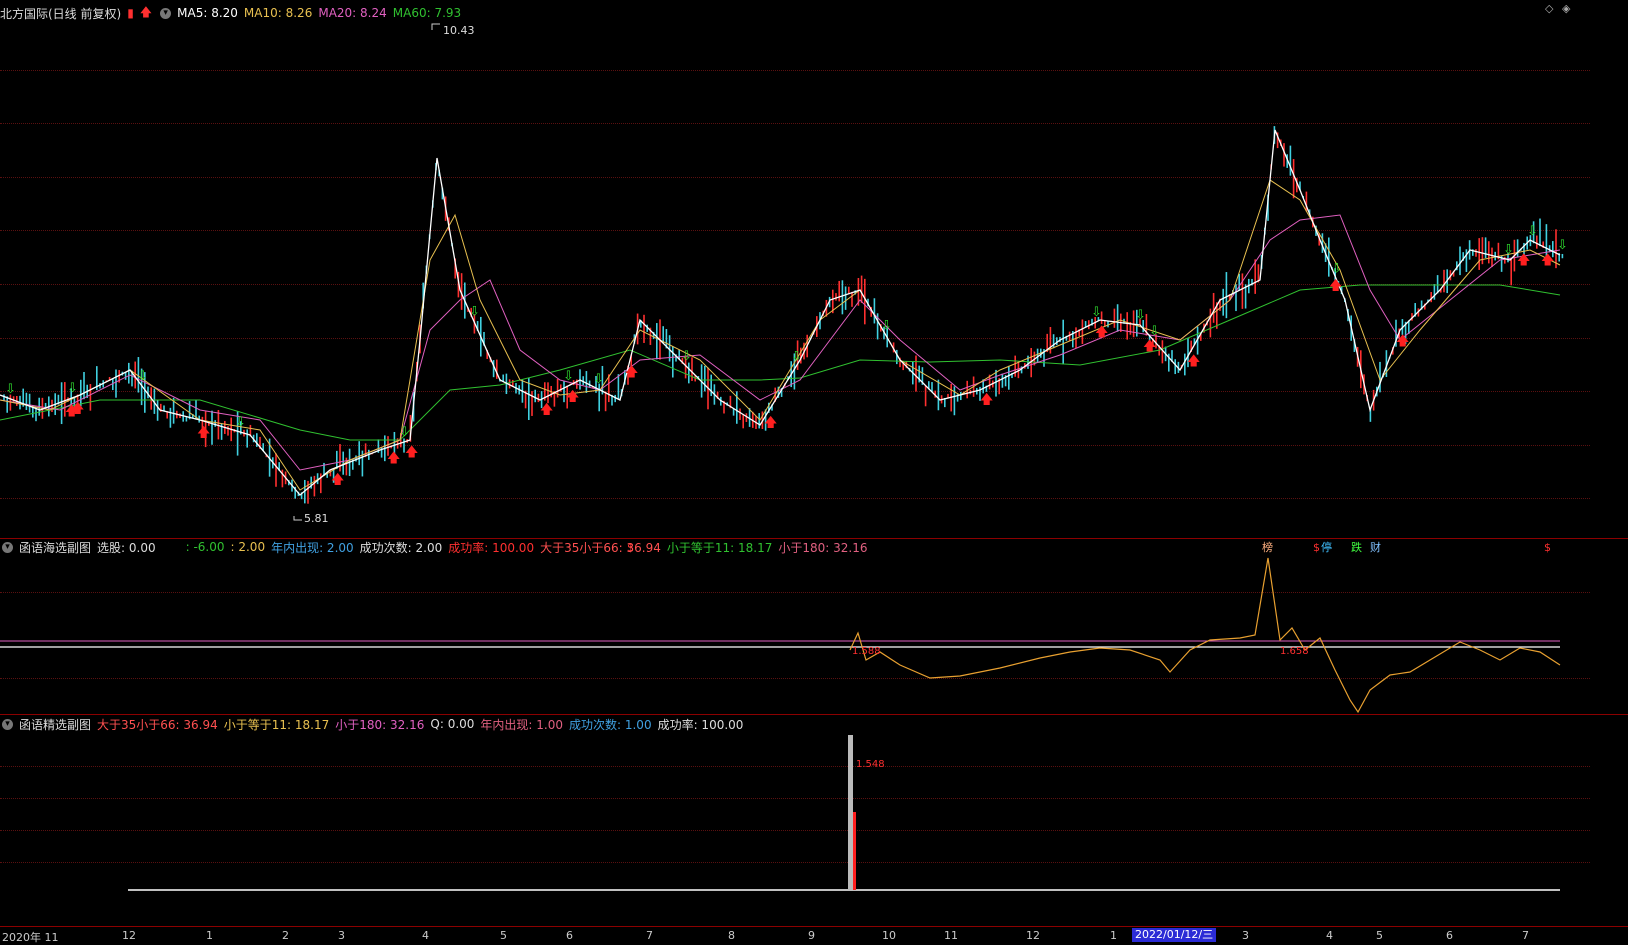 The height and width of the screenshot is (945, 1628). I want to click on axis-label: 11, so click(951, 935).